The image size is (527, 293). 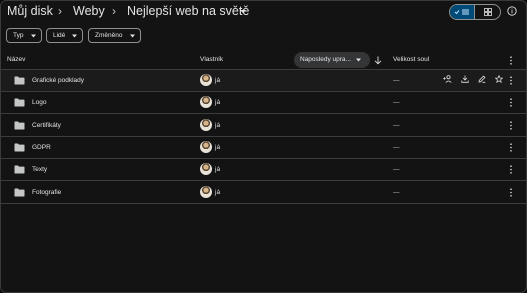 I want to click on column-header: Název Vlastník Velikost soul, so click(x=263, y=60).